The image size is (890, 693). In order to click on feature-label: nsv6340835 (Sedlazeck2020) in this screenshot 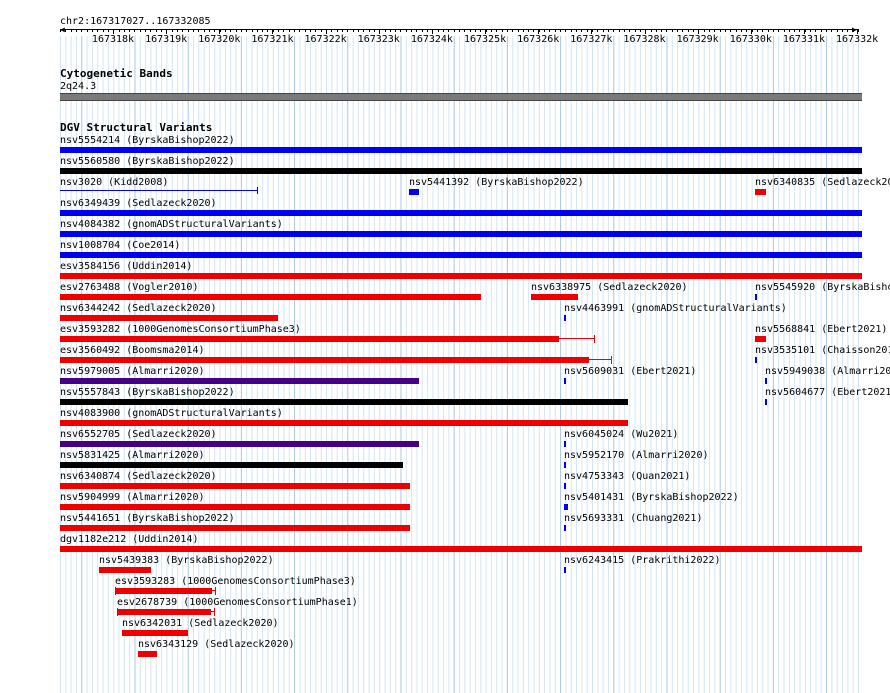, I will do `click(822, 182)`.